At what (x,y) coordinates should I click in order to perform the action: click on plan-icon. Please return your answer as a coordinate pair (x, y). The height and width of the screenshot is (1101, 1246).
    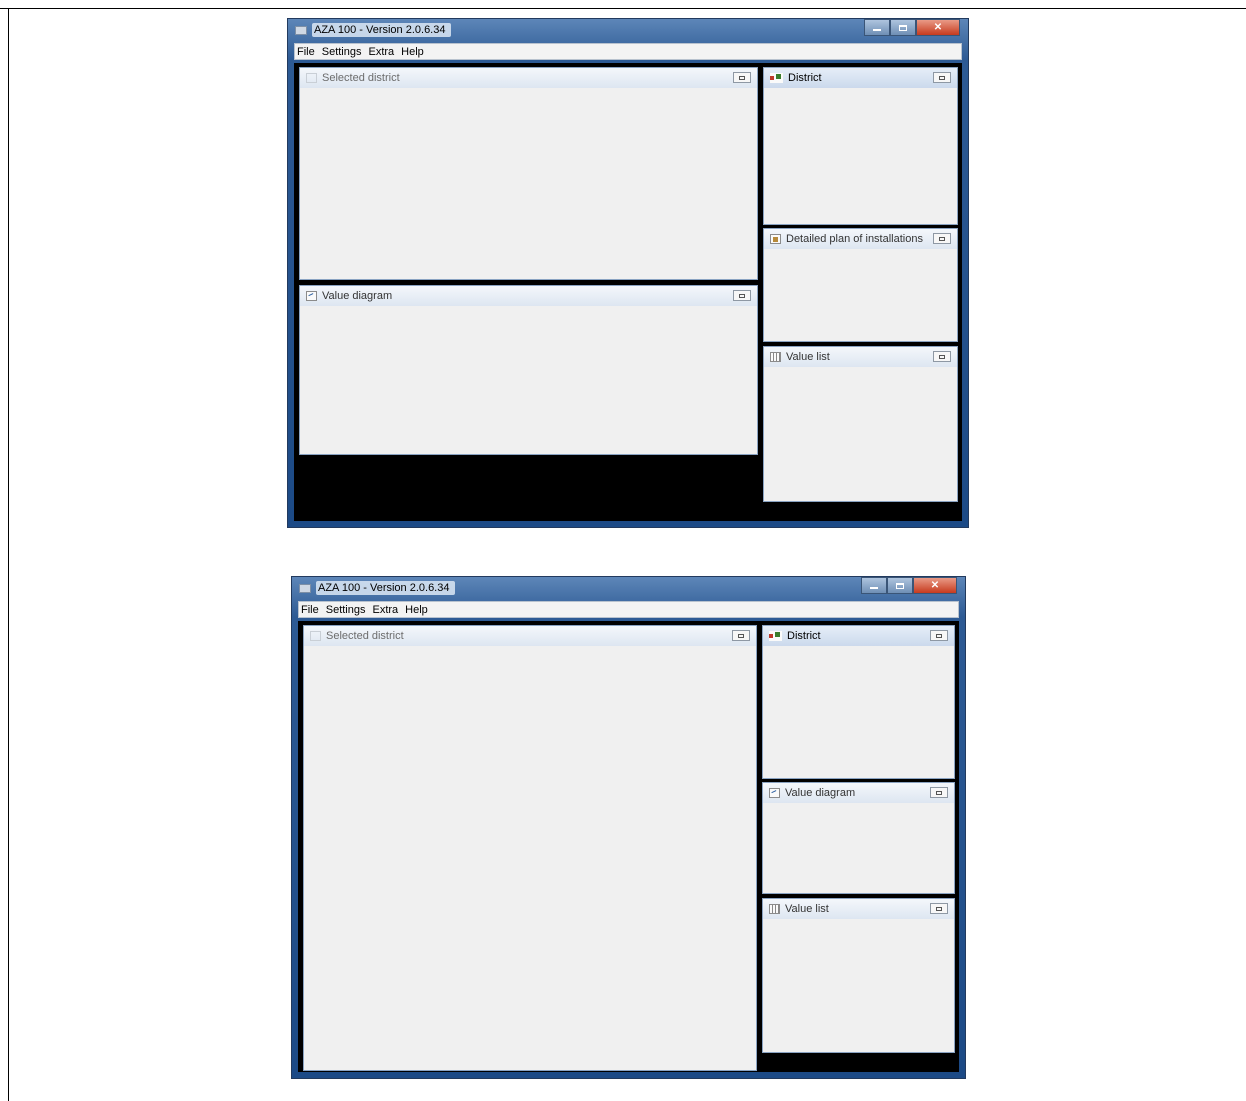
    Looking at the image, I should click on (775, 239).